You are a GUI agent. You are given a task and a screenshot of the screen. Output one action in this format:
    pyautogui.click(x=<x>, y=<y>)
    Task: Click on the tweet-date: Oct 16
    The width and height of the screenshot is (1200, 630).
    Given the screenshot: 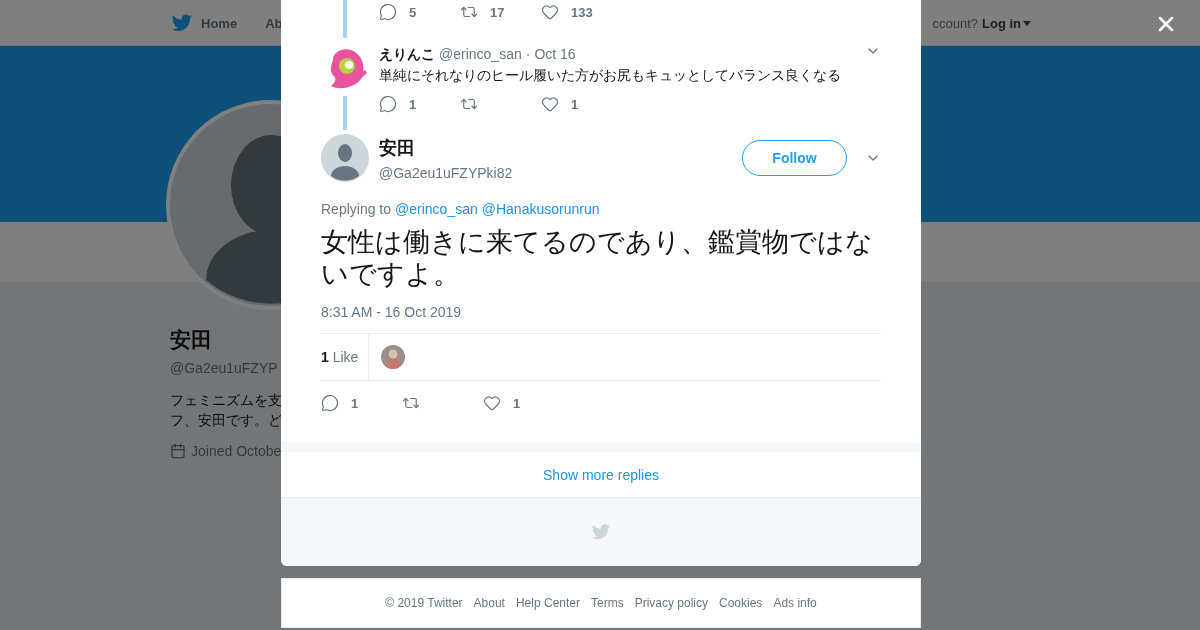 What is the action you would take?
    pyautogui.click(x=555, y=54)
    